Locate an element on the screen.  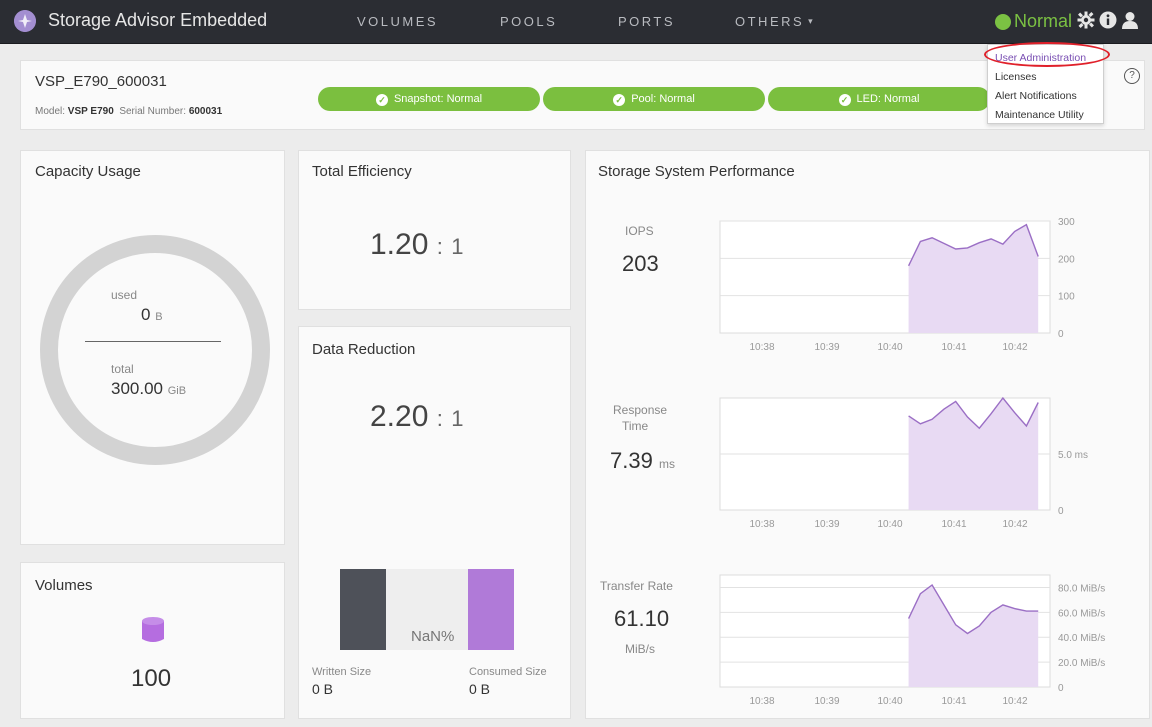
transfer-rate-label: Transfer Rate is located at coordinates (636, 586).